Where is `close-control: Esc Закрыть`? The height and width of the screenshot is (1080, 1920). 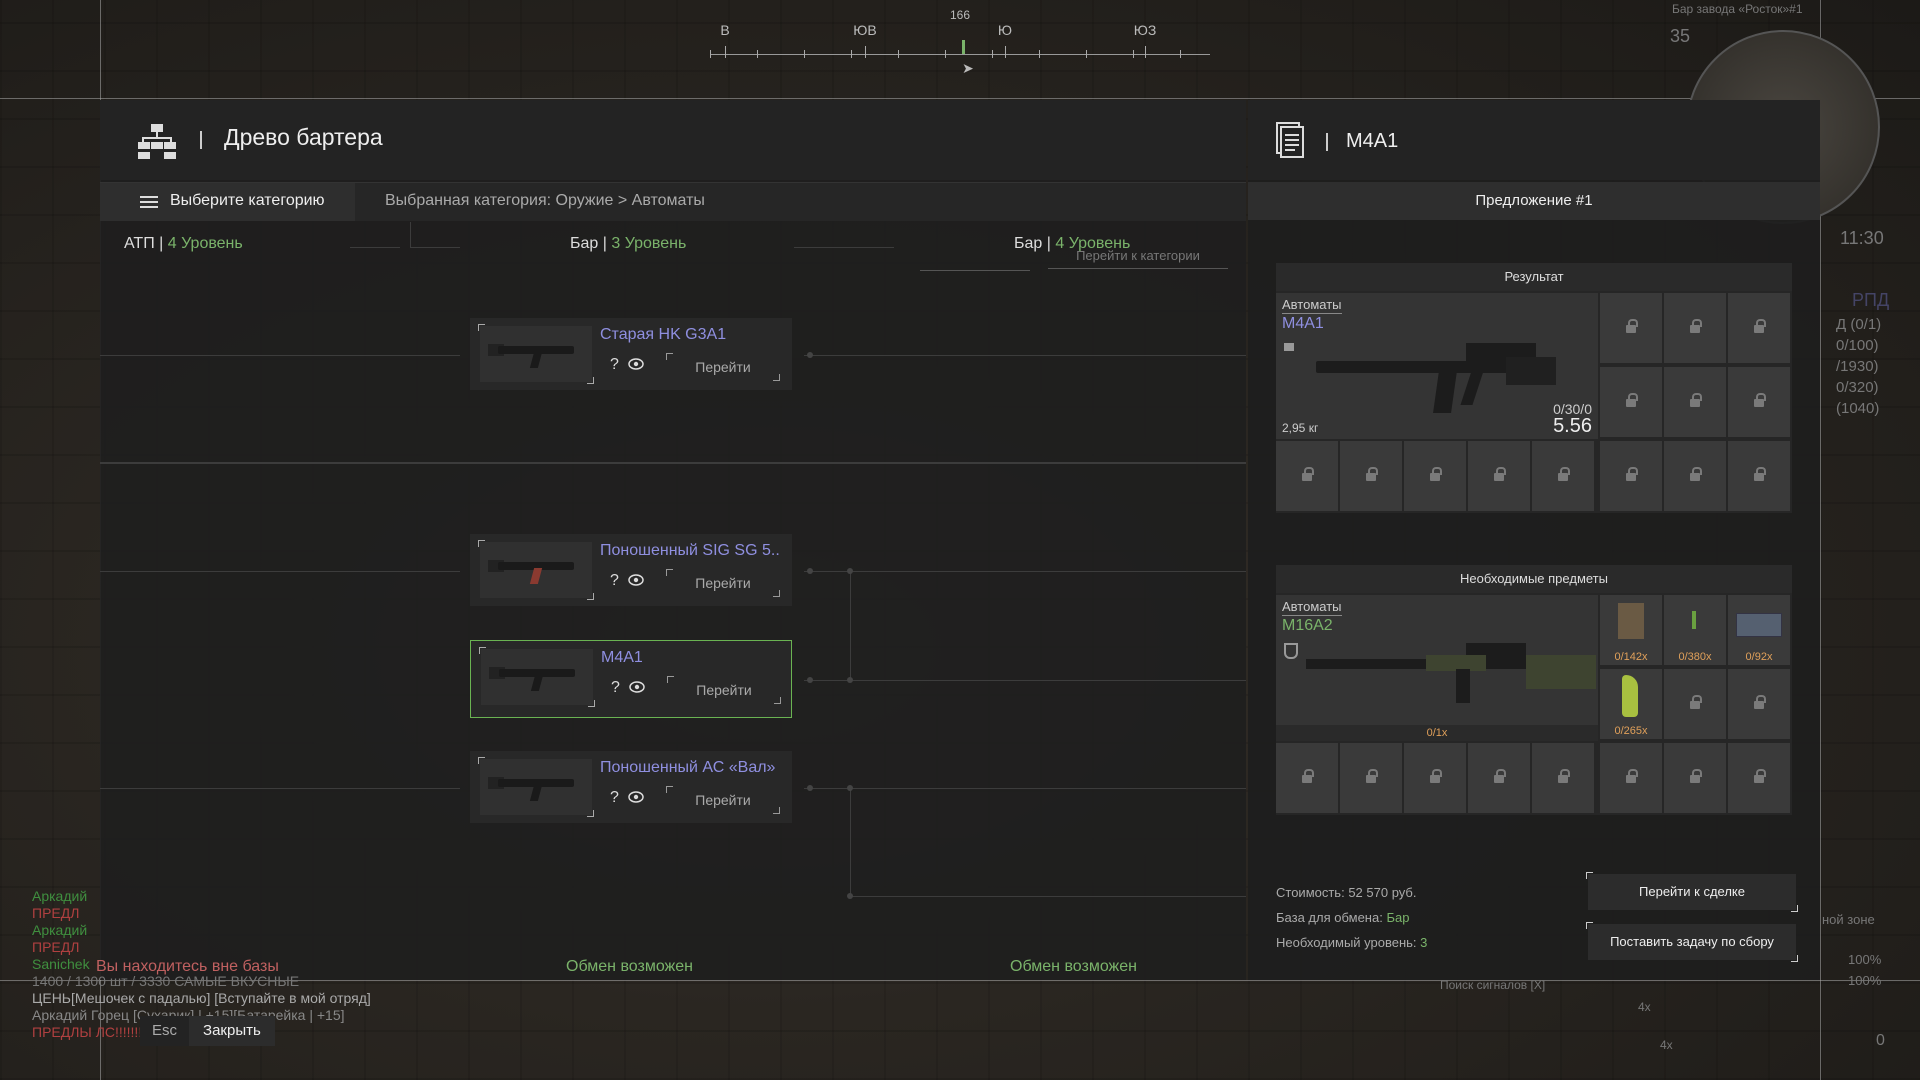
close-control: Esc Закрыть is located at coordinates (207, 1031).